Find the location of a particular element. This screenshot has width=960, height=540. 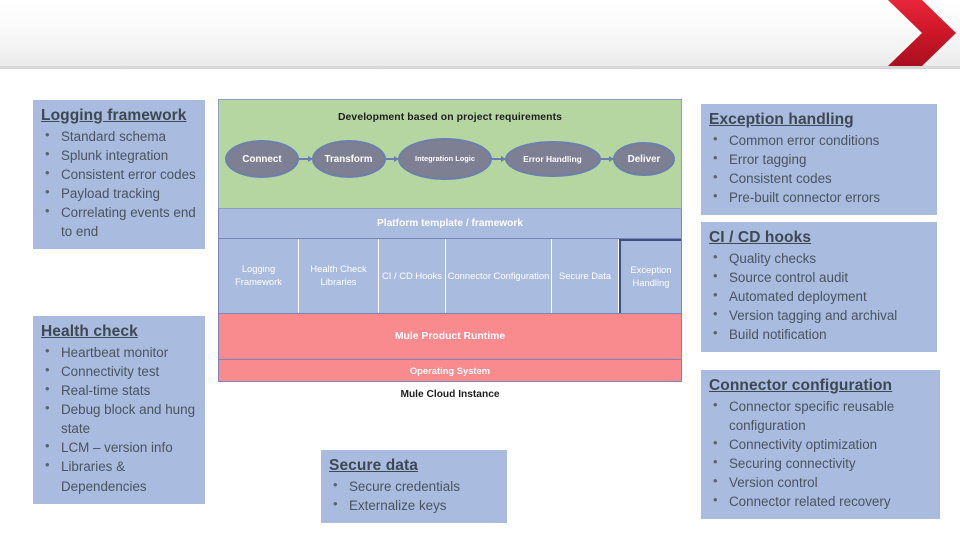

flow-node-connect: Connect is located at coordinates (262, 159).